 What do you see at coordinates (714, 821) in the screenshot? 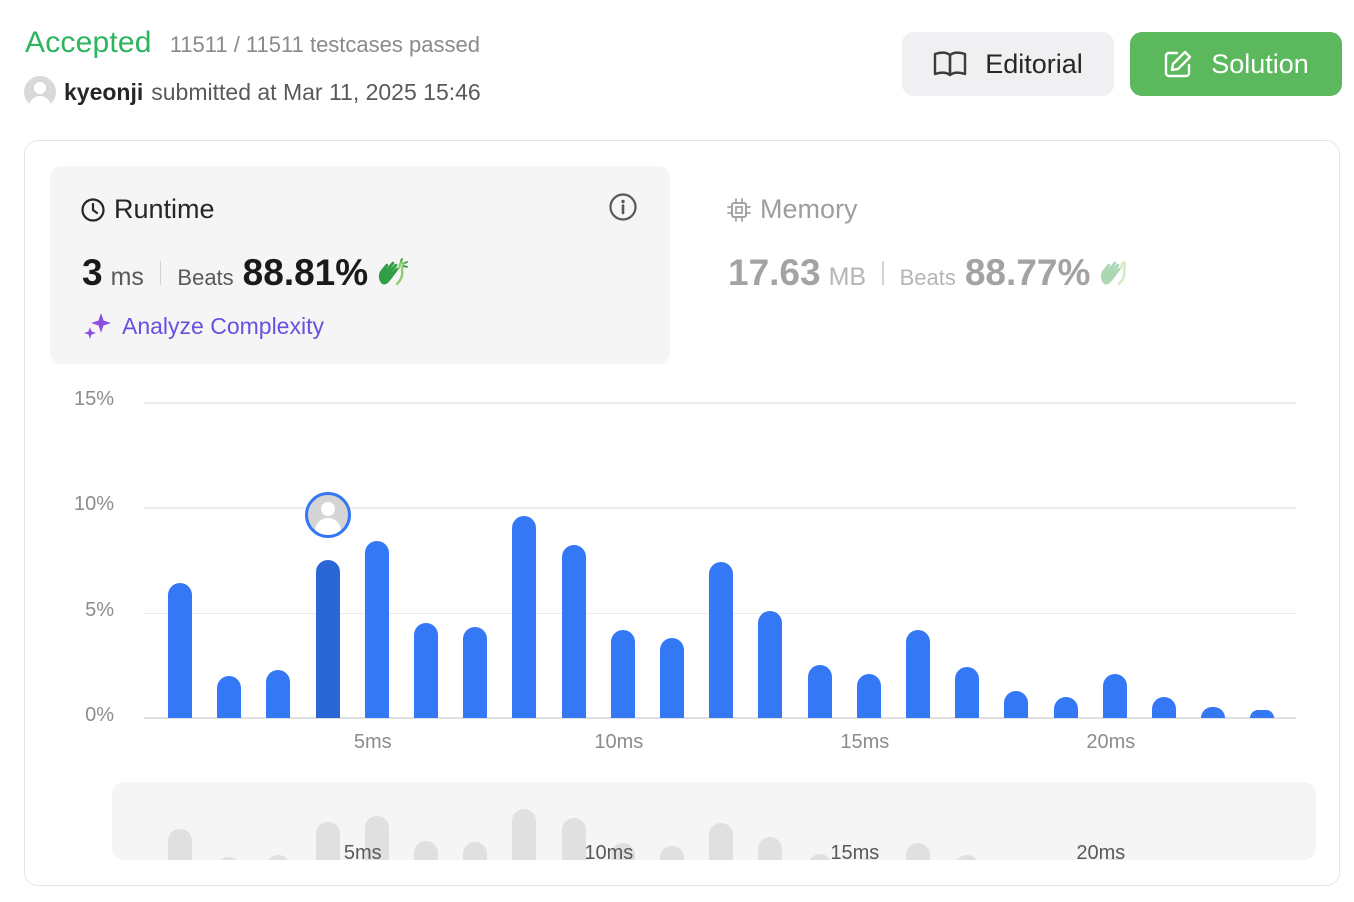
I see `chart-range-selector` at bounding box center [714, 821].